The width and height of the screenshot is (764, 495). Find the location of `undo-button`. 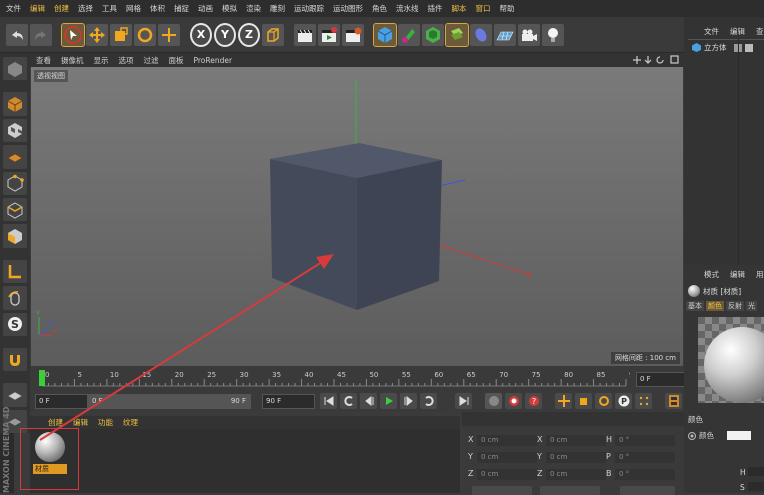

undo-button is located at coordinates (17, 34).